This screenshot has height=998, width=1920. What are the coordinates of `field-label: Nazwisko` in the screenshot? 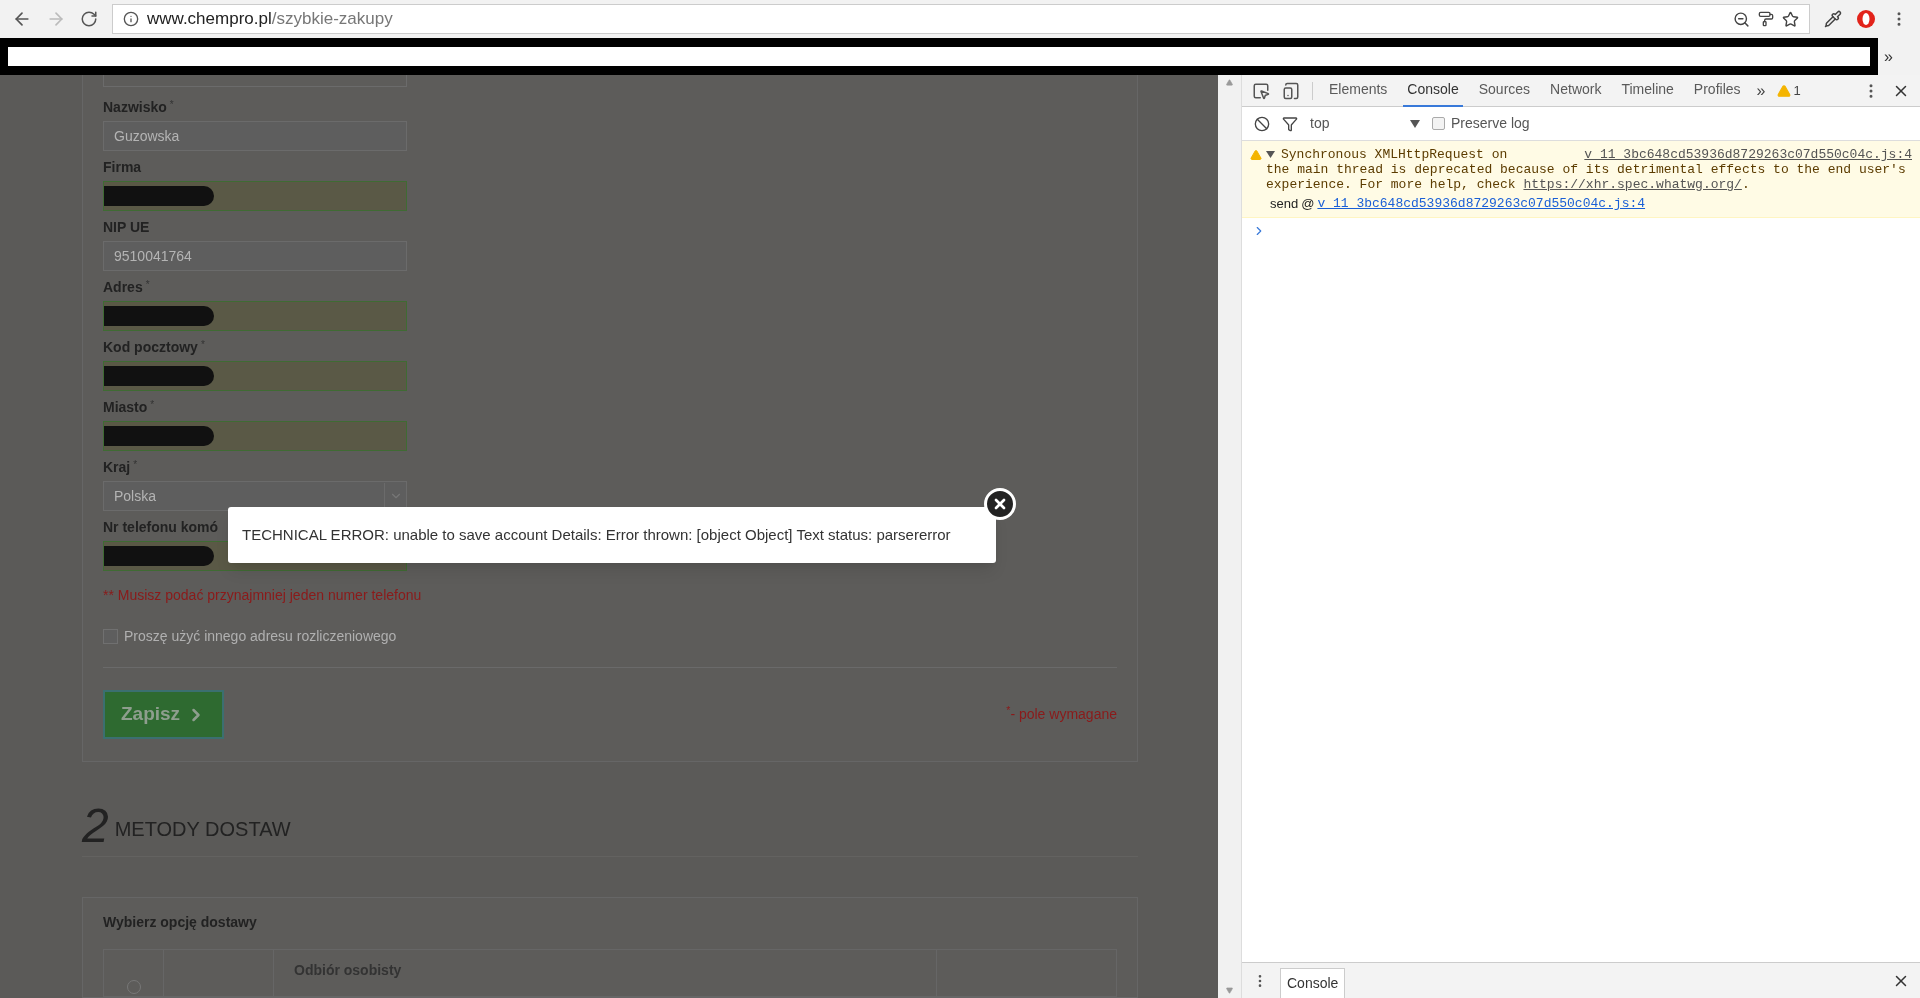 It's located at (135, 107).